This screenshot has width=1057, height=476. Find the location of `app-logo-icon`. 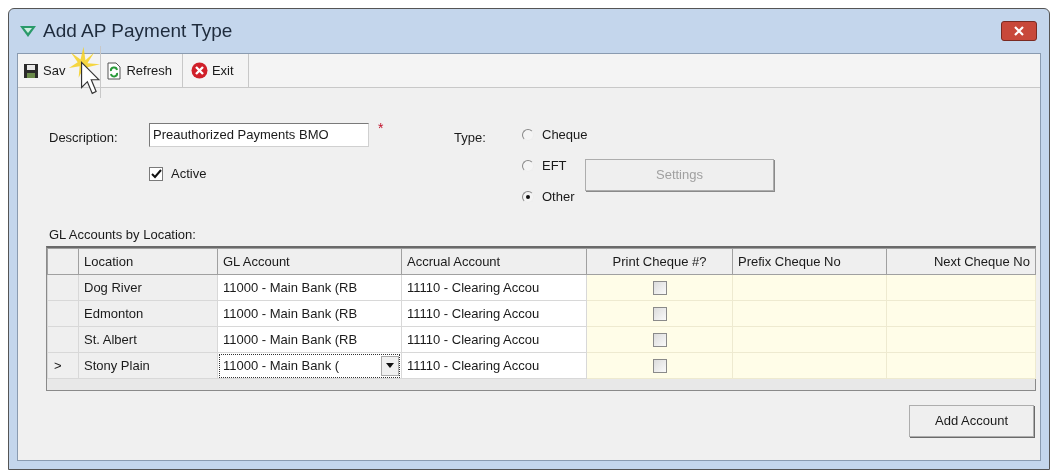

app-logo-icon is located at coordinates (28, 31).